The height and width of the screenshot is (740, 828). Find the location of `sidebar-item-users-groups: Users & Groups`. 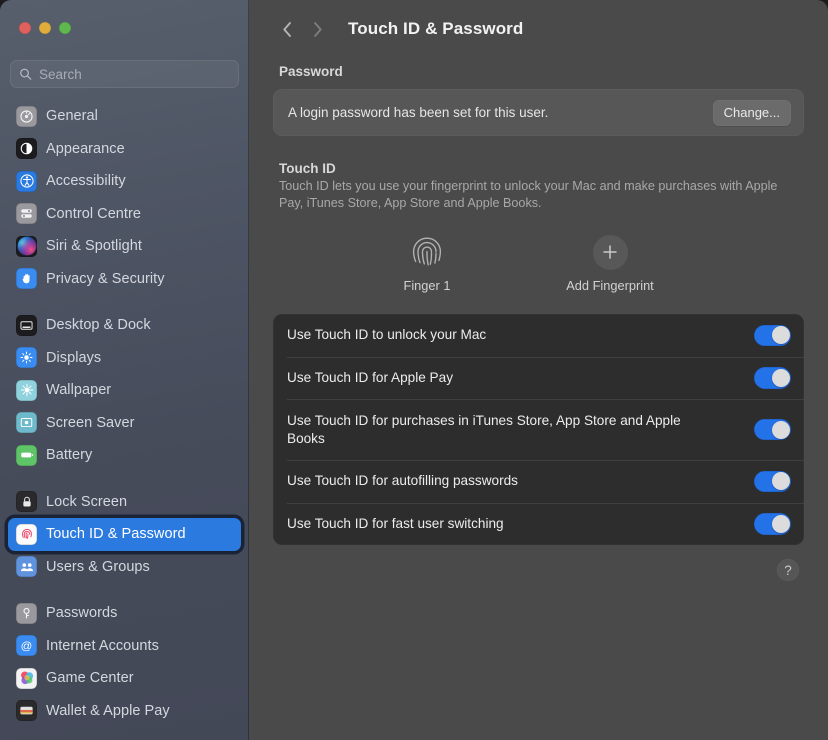

sidebar-item-users-groups: Users & Groups is located at coordinates (124, 567).